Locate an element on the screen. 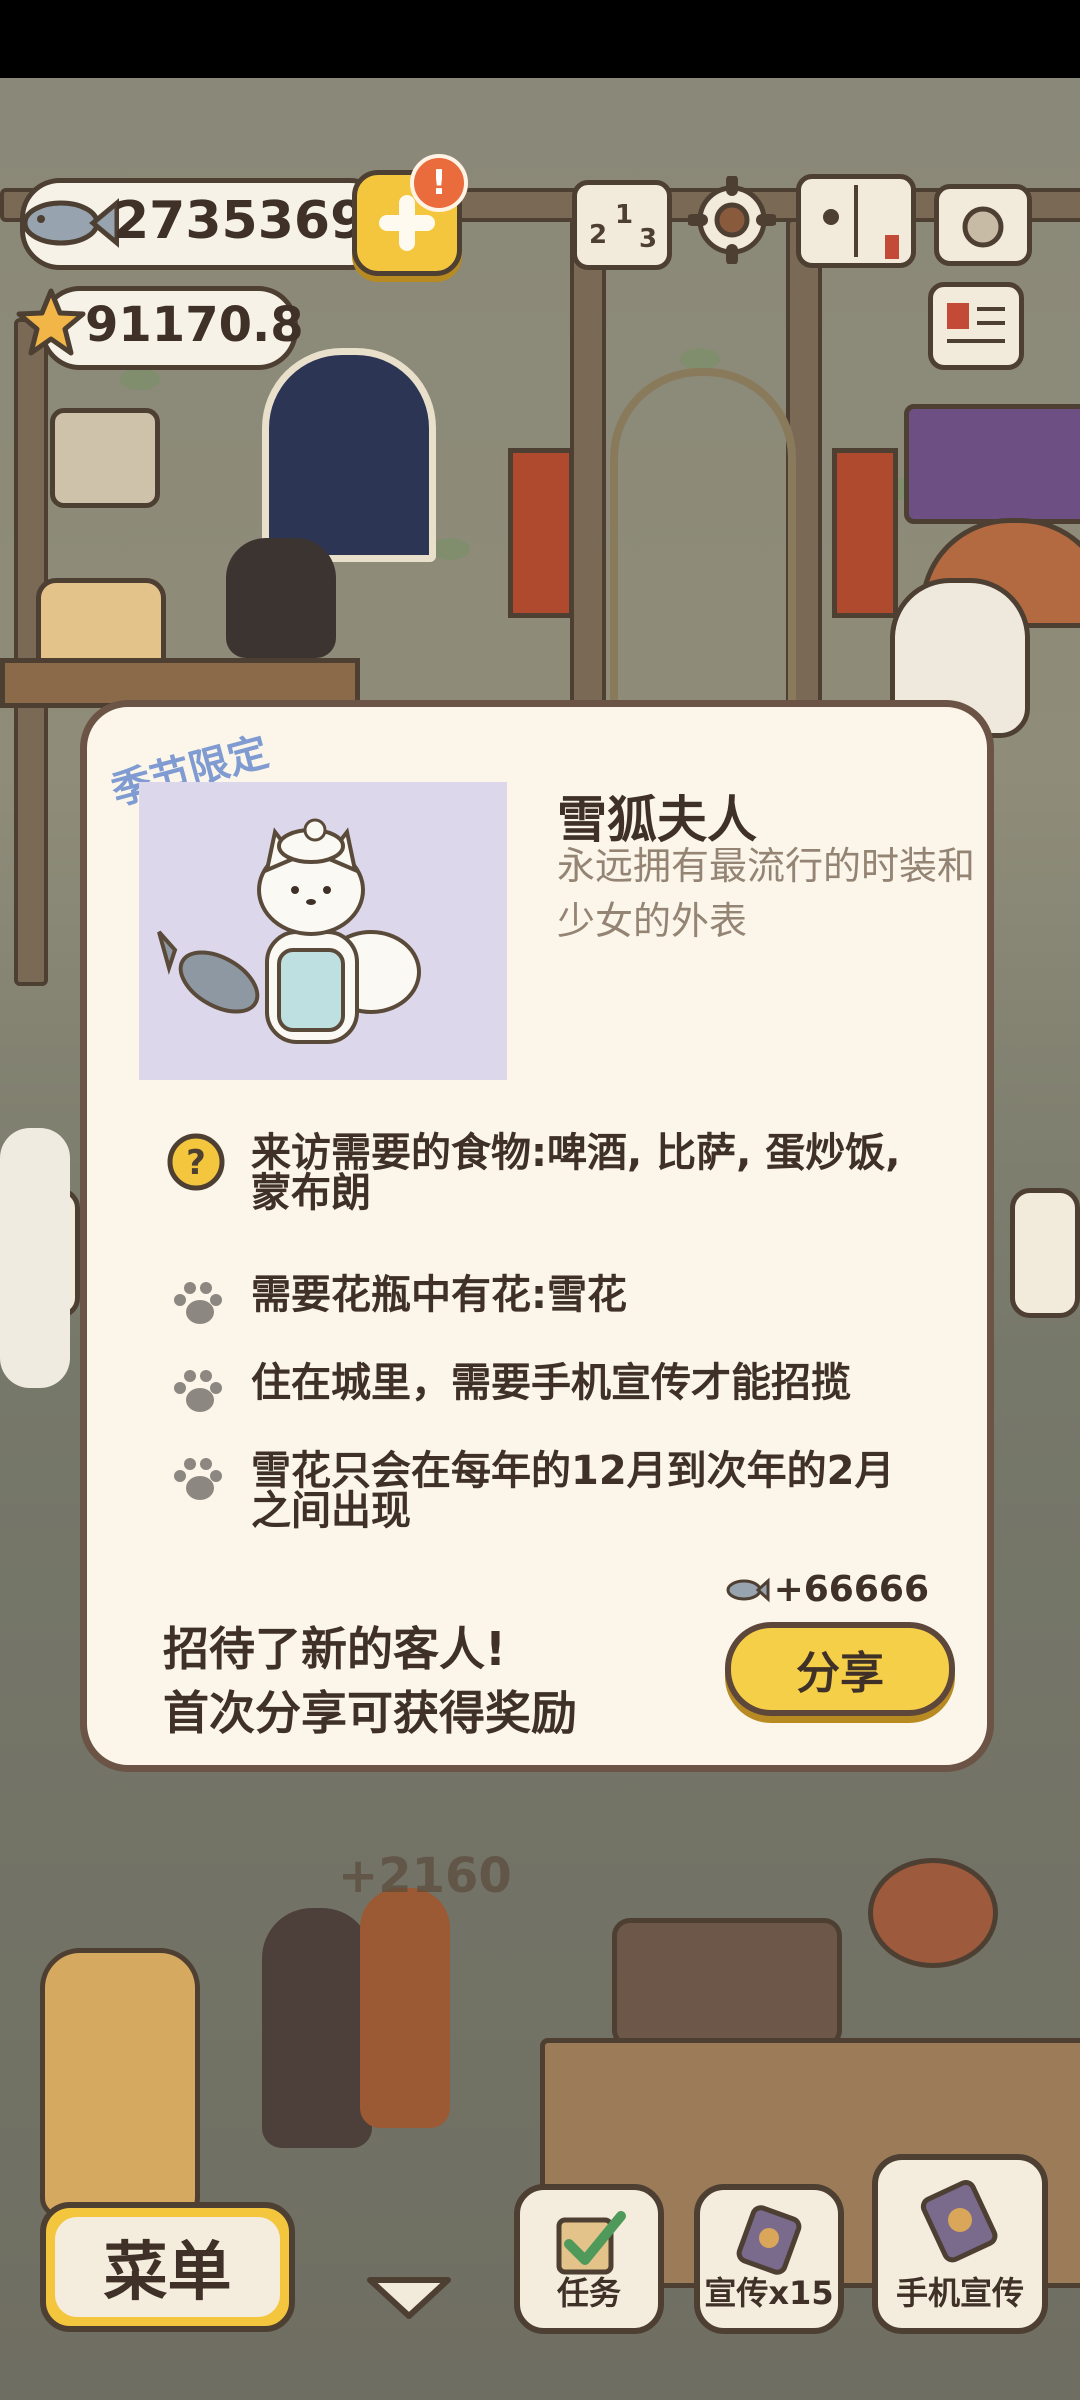  menu-button-label: 菜单 is located at coordinates (167, 2267).